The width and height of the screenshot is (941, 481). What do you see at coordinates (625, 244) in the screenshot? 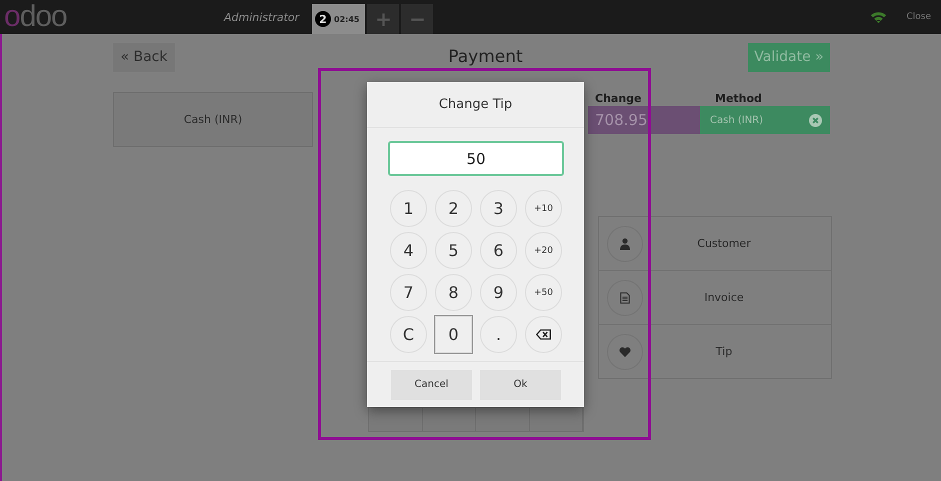
I see `person-icon` at bounding box center [625, 244].